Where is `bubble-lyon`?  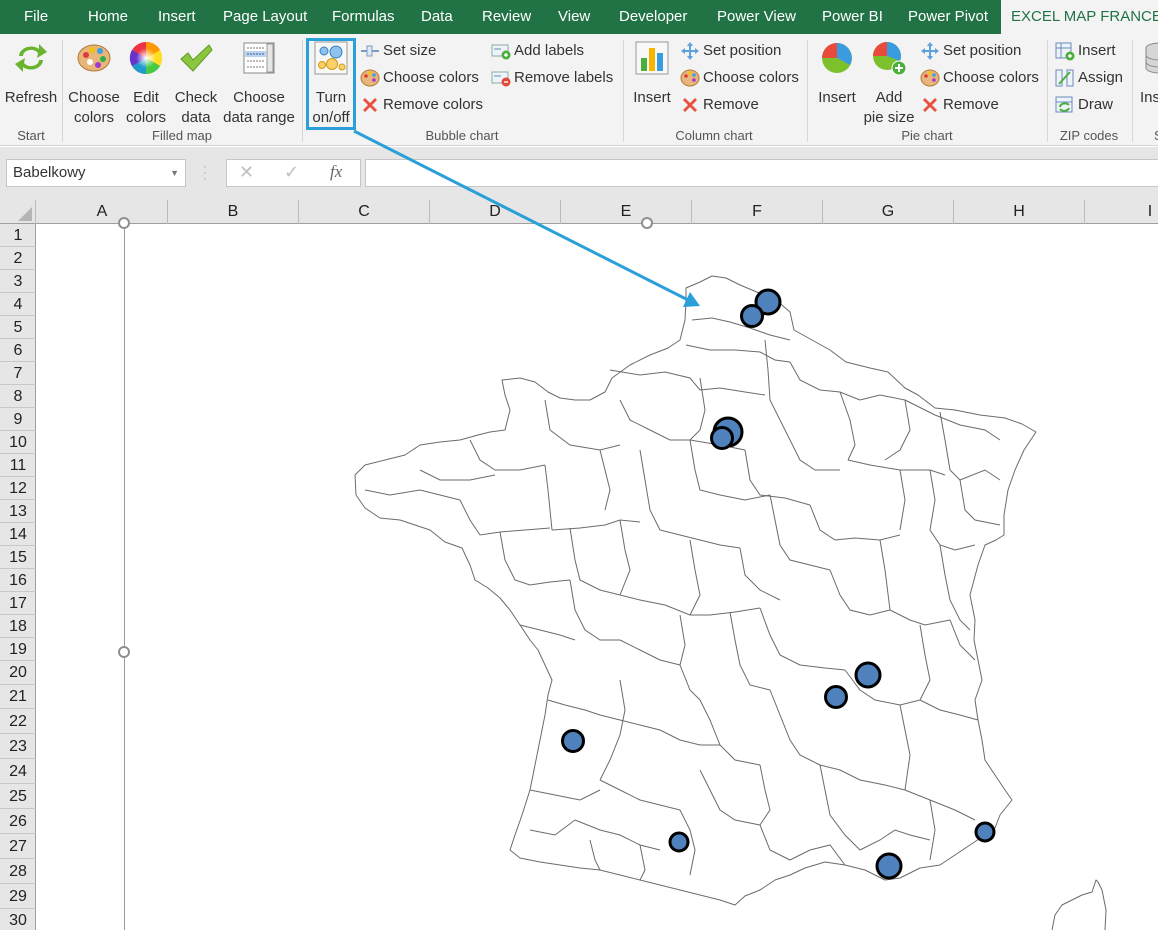 bubble-lyon is located at coordinates (868, 675).